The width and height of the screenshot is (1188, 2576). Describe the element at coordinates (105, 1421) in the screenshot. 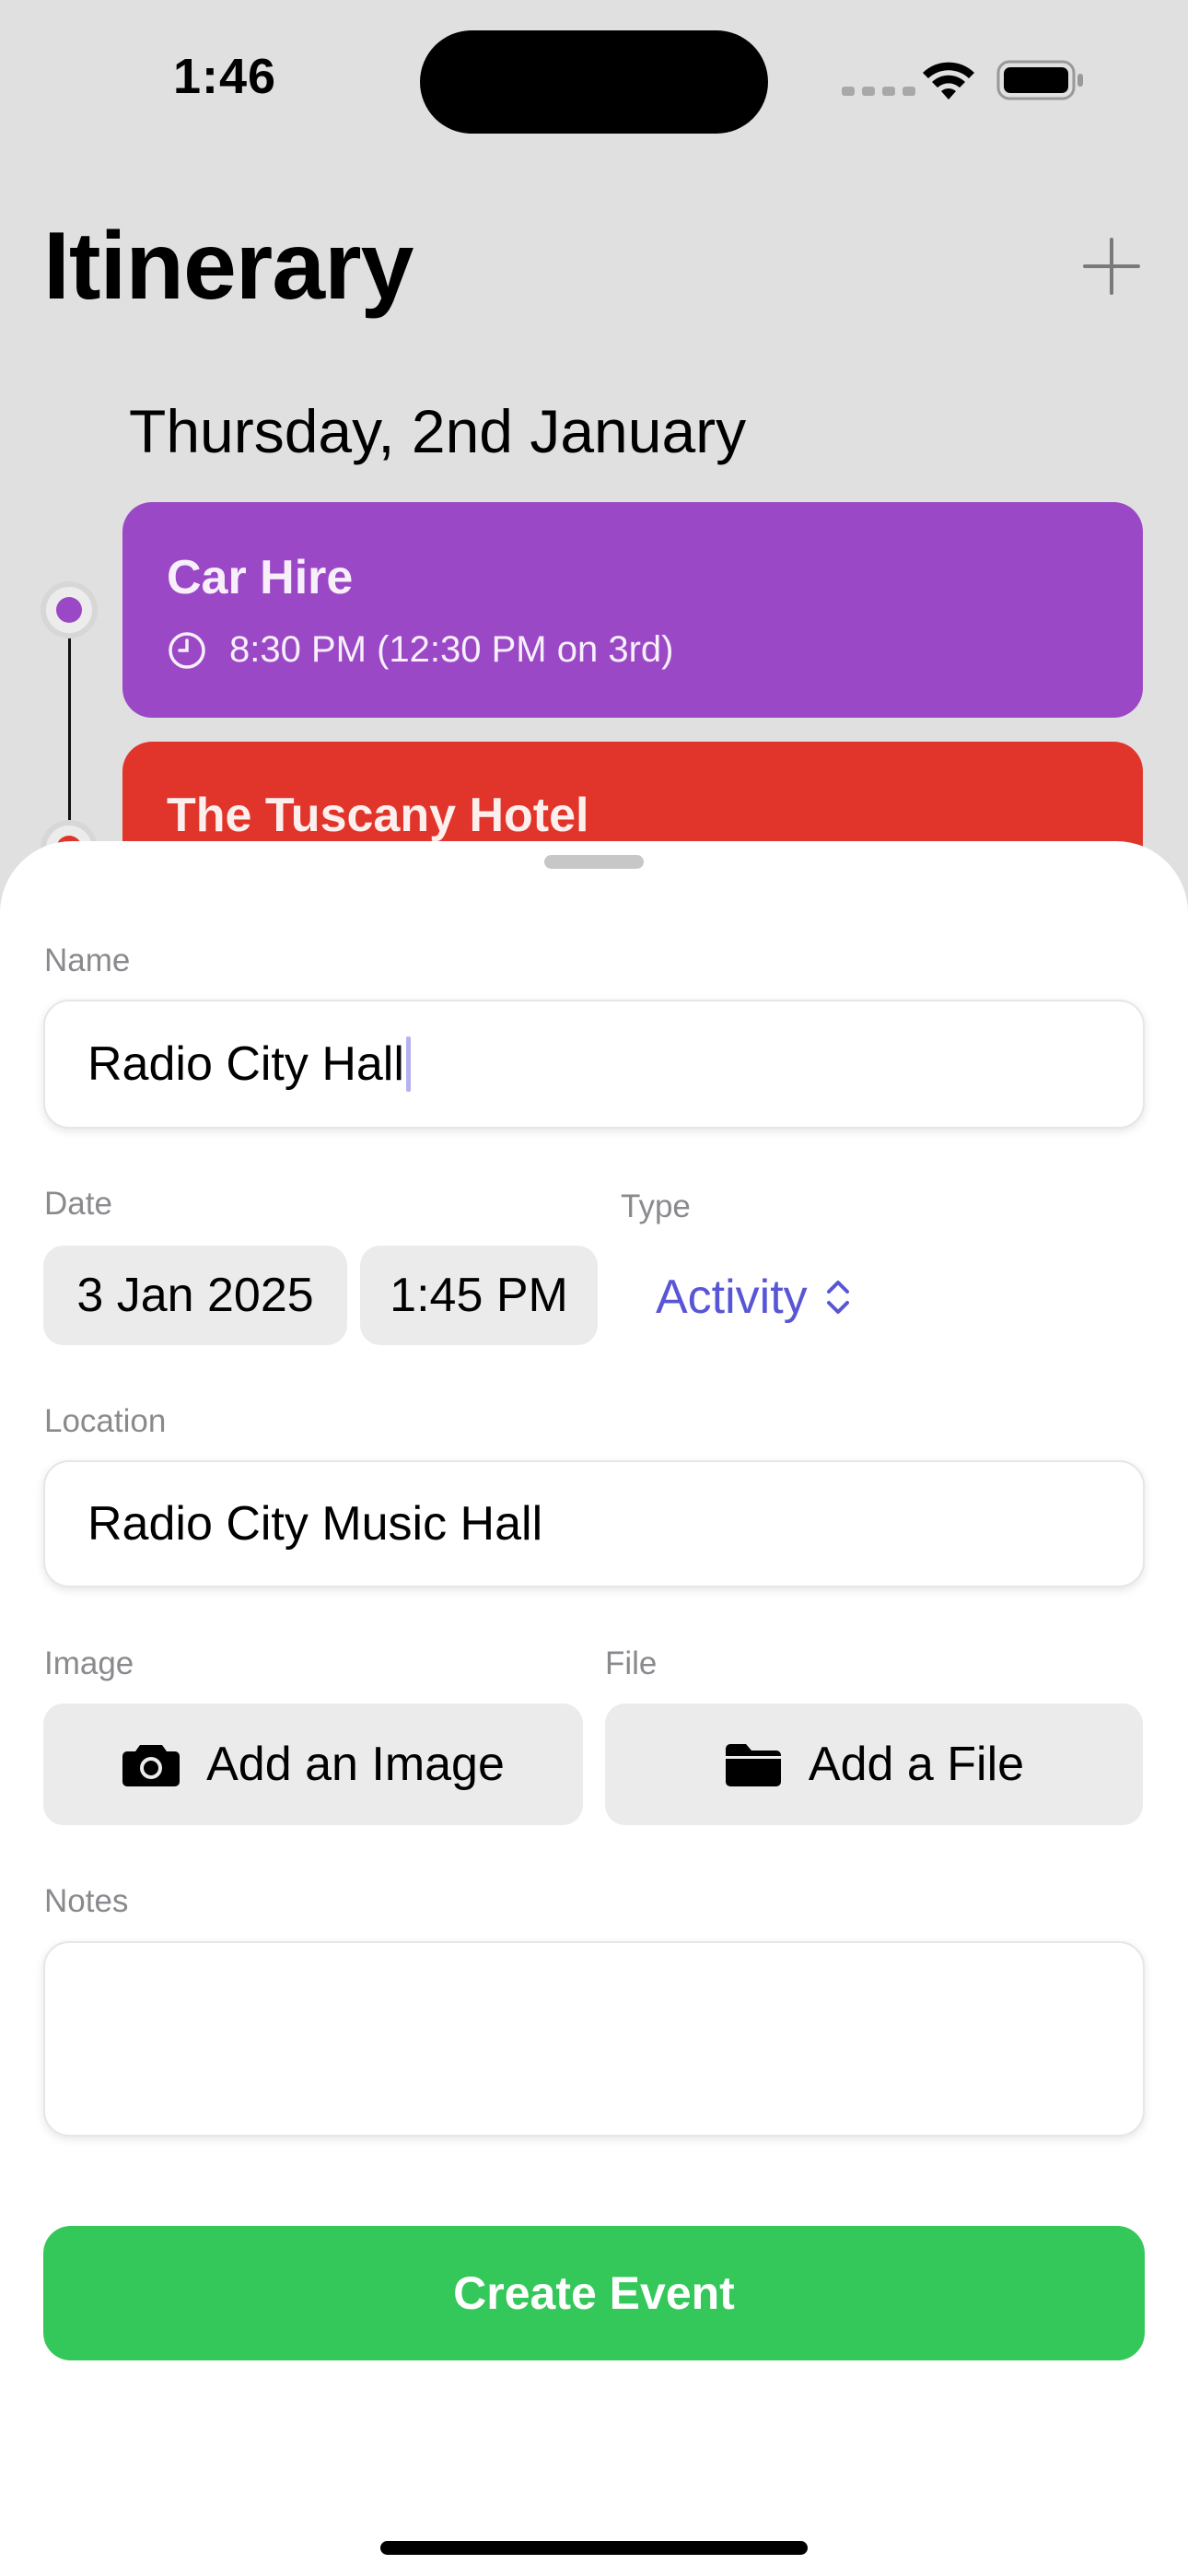

I see `location-label: Location` at that location.